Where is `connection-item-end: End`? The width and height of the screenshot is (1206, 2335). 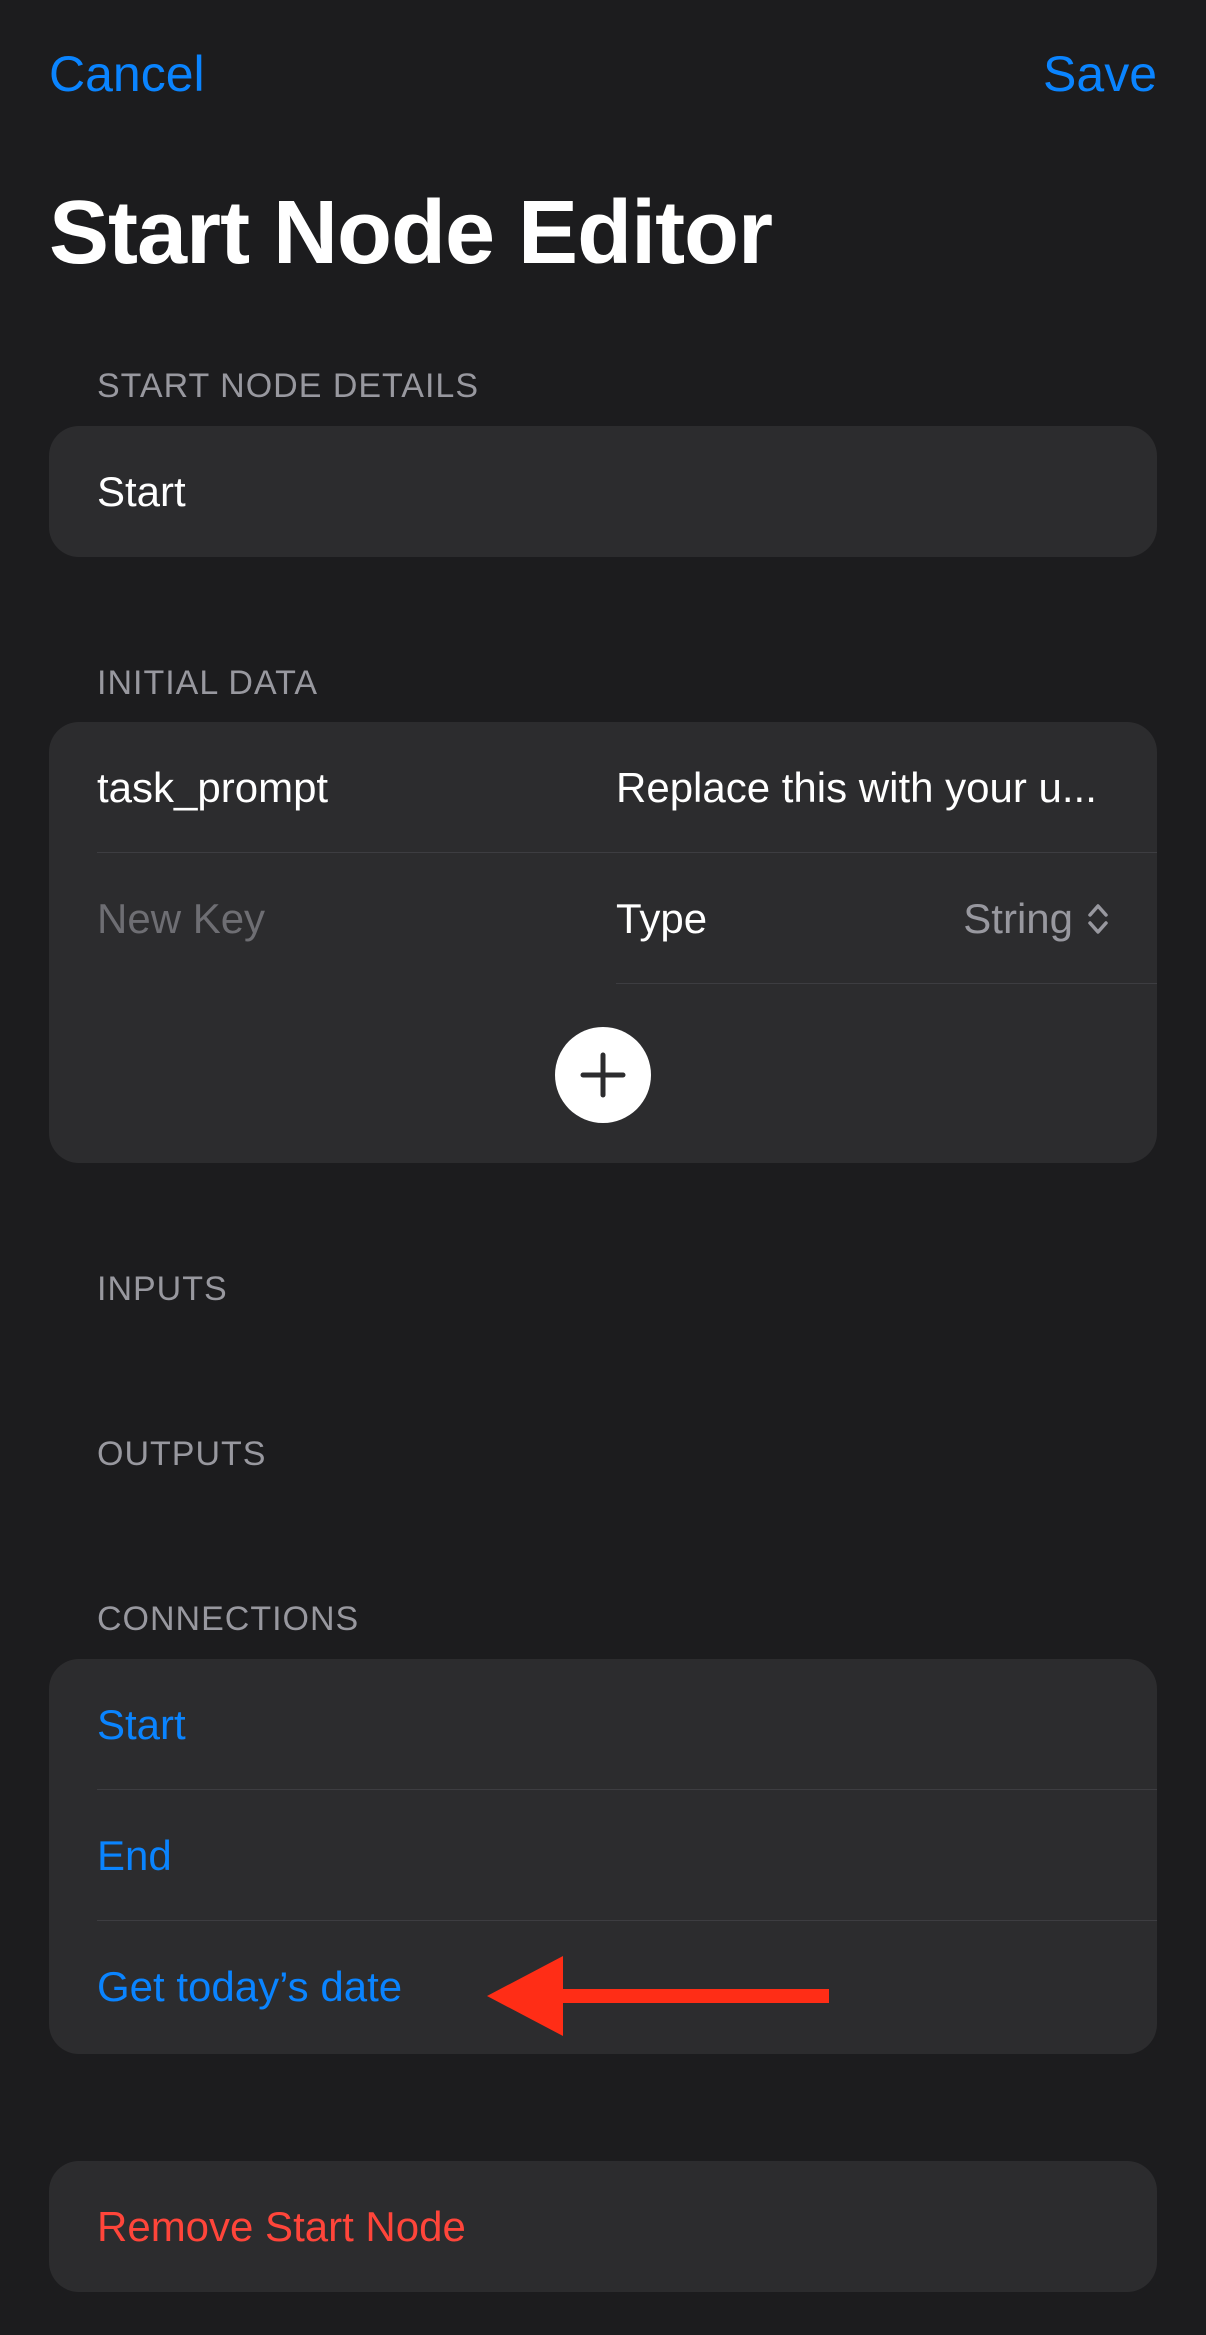 connection-item-end: End is located at coordinates (603, 1855).